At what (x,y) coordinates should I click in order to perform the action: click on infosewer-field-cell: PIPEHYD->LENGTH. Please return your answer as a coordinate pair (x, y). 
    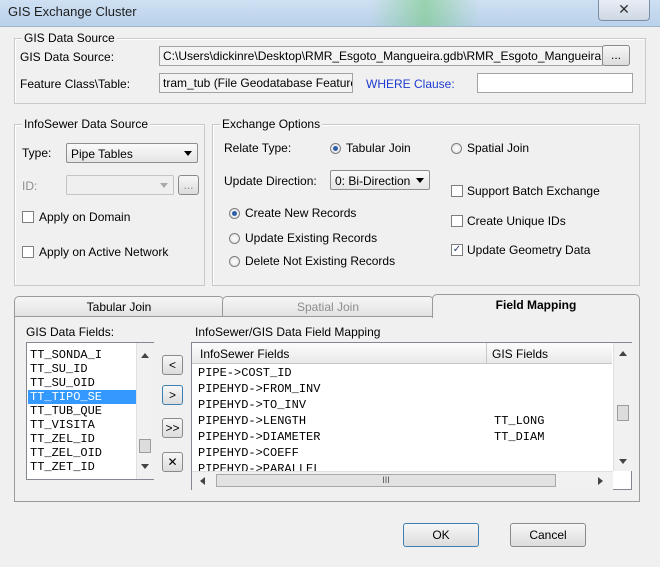
    Looking at the image, I should click on (252, 421).